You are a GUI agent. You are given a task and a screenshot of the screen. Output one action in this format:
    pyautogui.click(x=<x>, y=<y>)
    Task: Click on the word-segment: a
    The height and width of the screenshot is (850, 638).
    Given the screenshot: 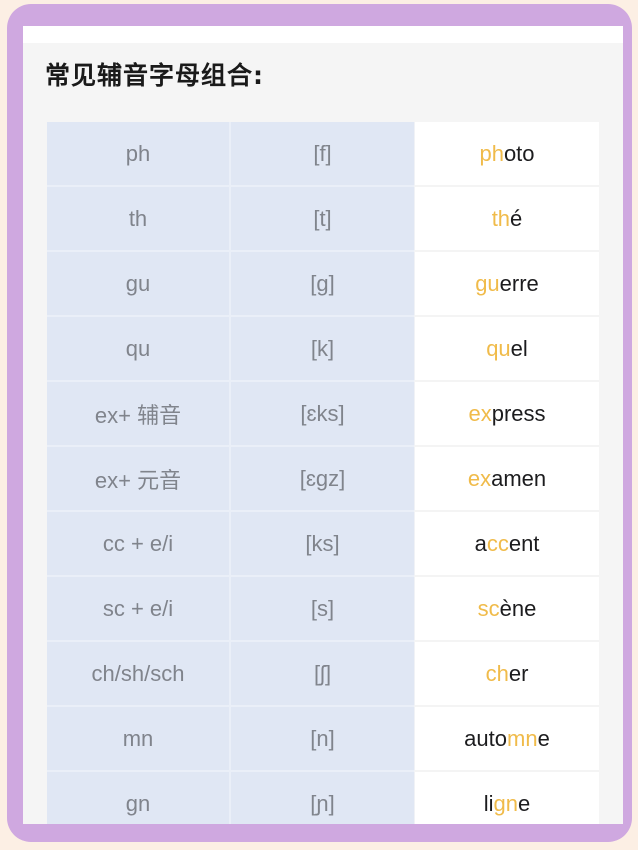 What is the action you would take?
    pyautogui.click(x=480, y=543)
    